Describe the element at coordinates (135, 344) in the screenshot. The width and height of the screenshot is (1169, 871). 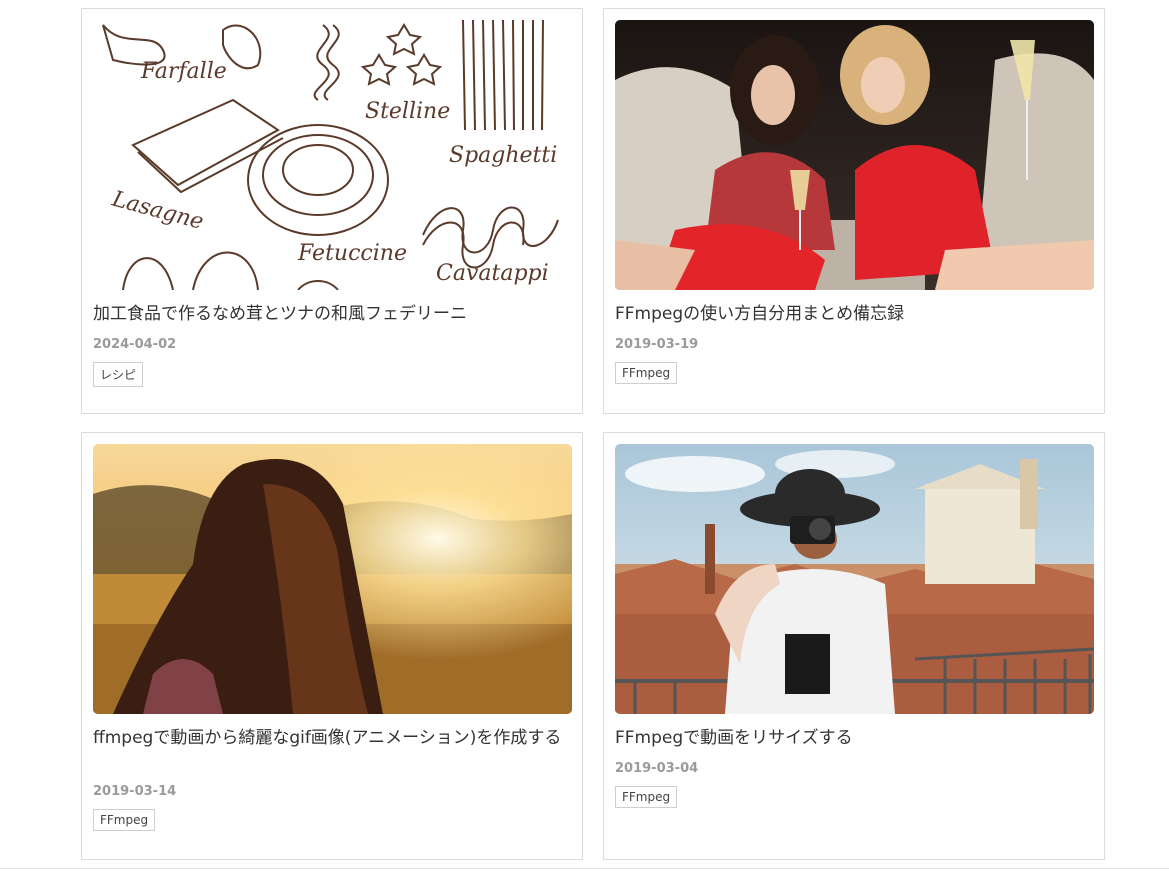
I see `article-date: 2024-04-02` at that location.